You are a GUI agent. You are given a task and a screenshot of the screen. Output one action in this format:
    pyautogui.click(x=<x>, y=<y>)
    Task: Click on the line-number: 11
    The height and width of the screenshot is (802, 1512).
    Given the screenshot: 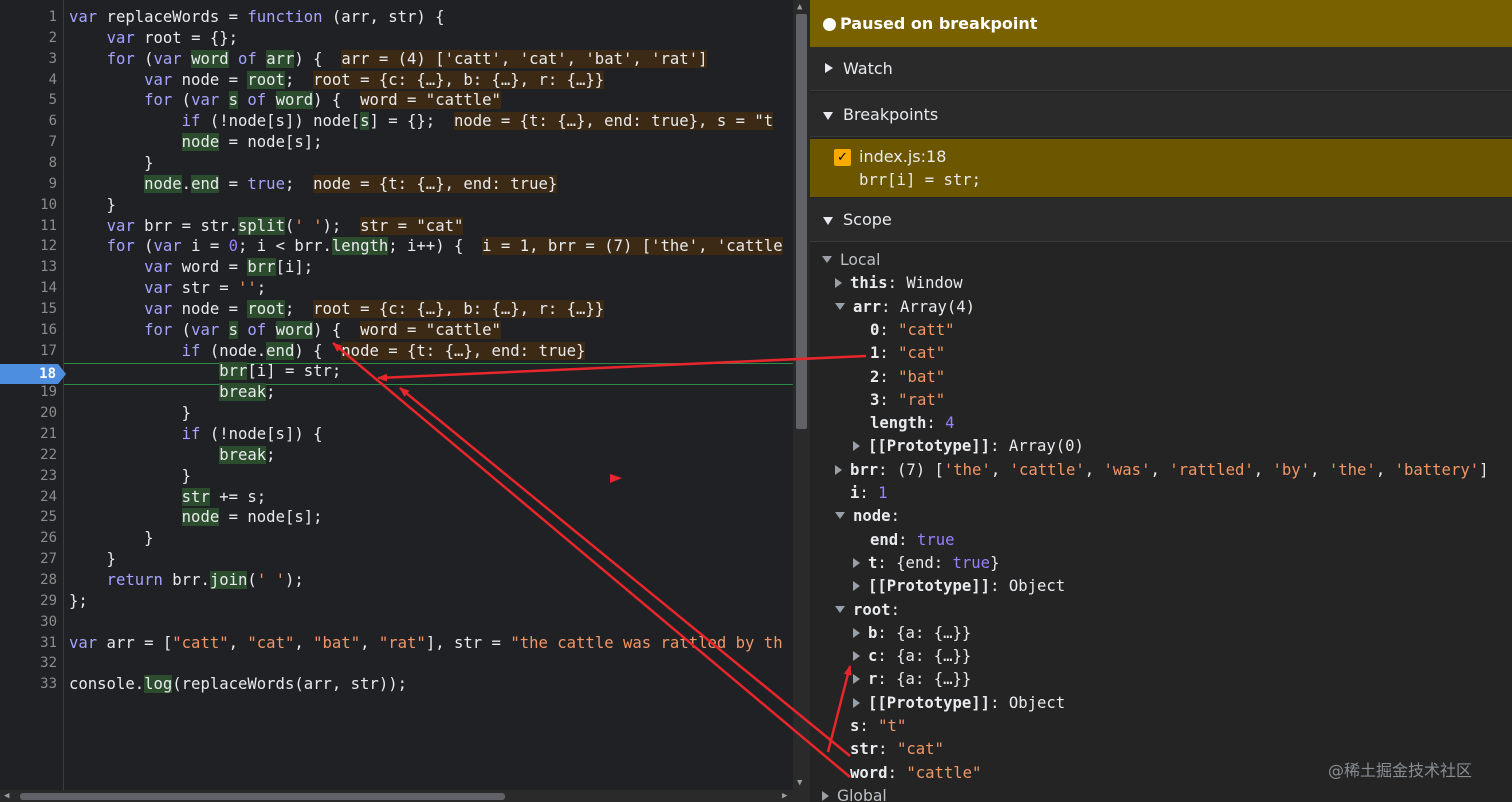 What is the action you would take?
    pyautogui.click(x=28, y=226)
    